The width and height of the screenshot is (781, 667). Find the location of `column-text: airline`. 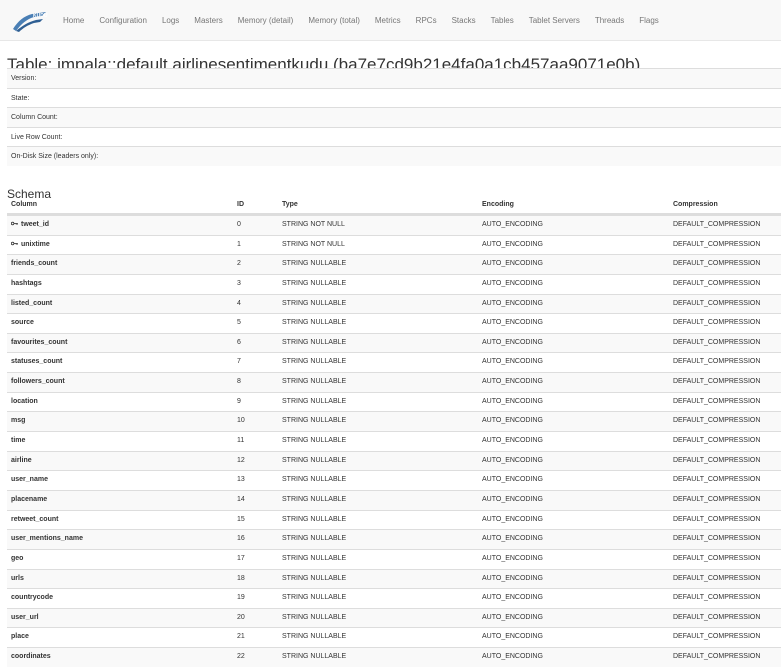

column-text: airline is located at coordinates (21, 460).